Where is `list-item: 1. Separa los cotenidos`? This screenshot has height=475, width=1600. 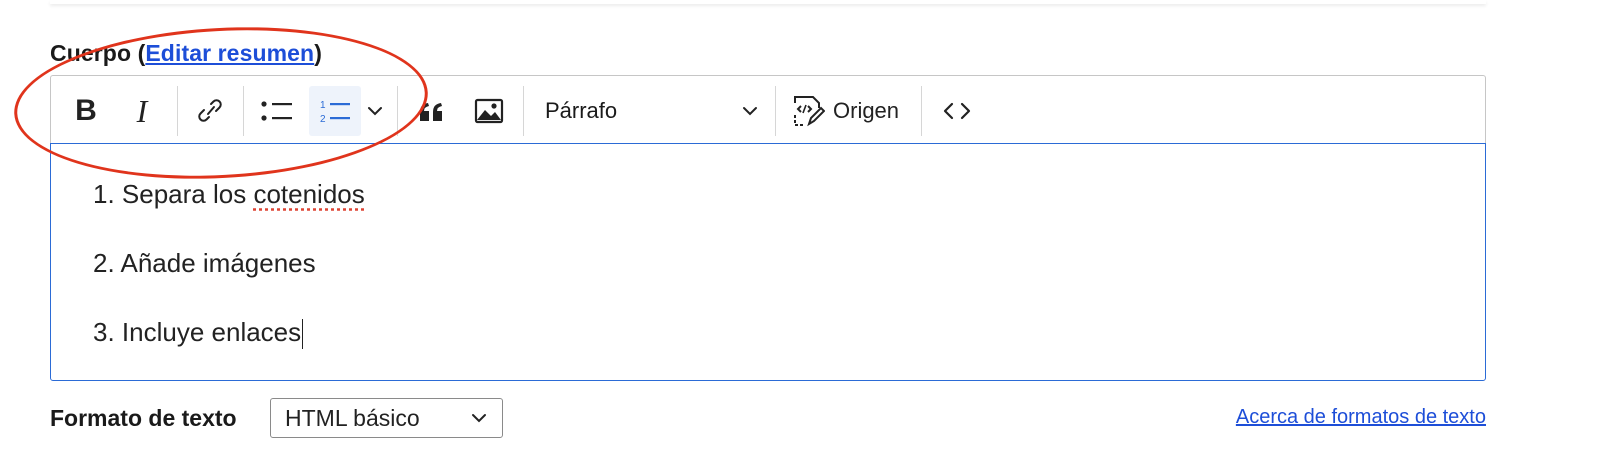 list-item: 1. Separa los cotenidos is located at coordinates (229, 212).